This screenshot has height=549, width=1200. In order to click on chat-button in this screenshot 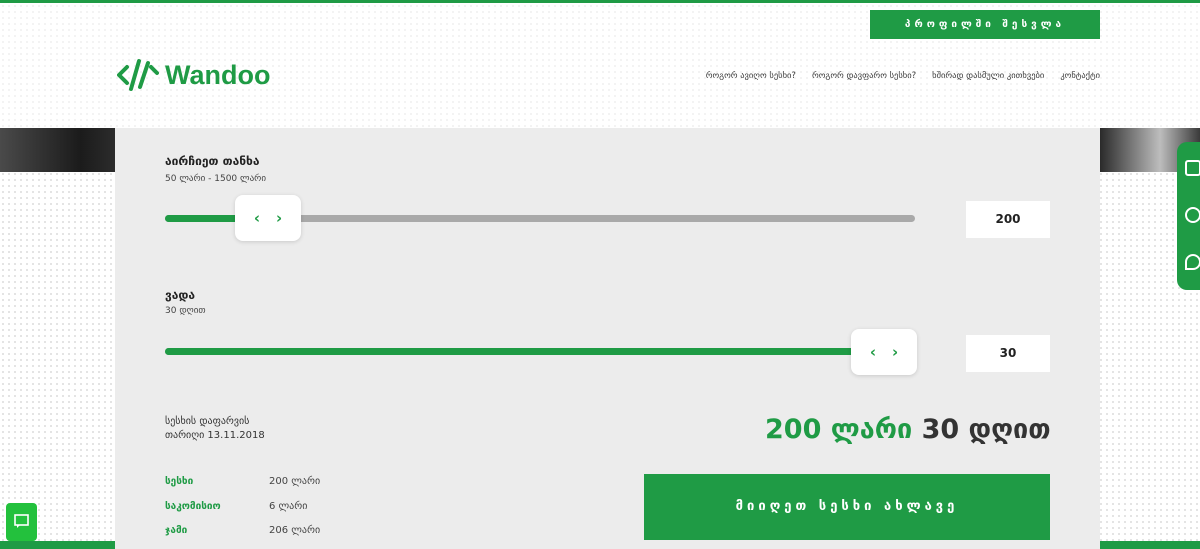, I will do `click(21, 522)`.